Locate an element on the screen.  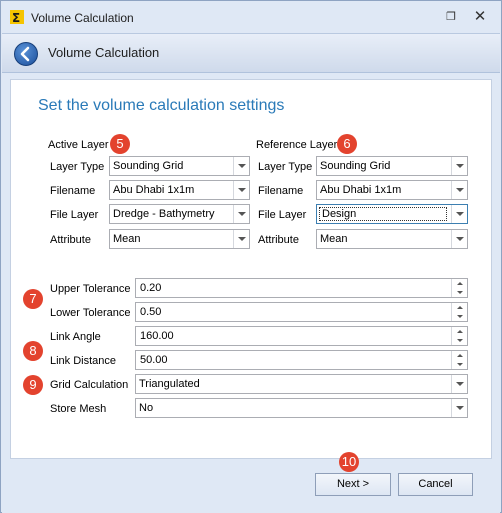
reference-layer-type-value: Sounding Grid is located at coordinates (355, 166).